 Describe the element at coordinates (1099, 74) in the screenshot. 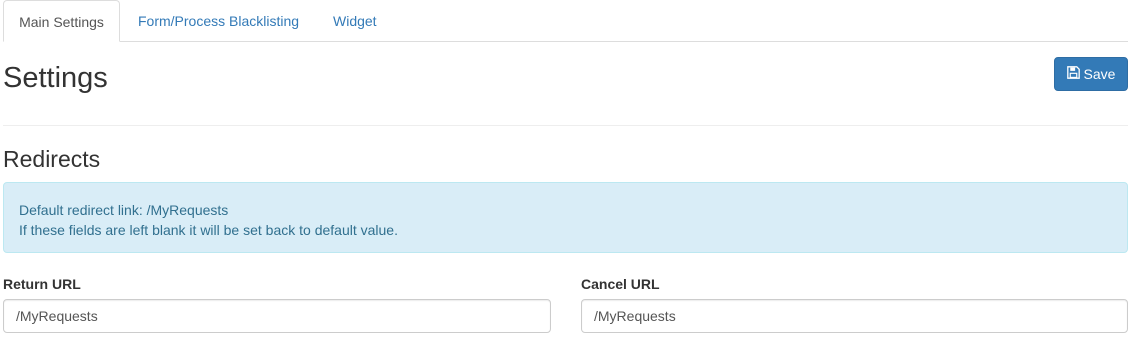

I see `save-button-label: Save` at that location.